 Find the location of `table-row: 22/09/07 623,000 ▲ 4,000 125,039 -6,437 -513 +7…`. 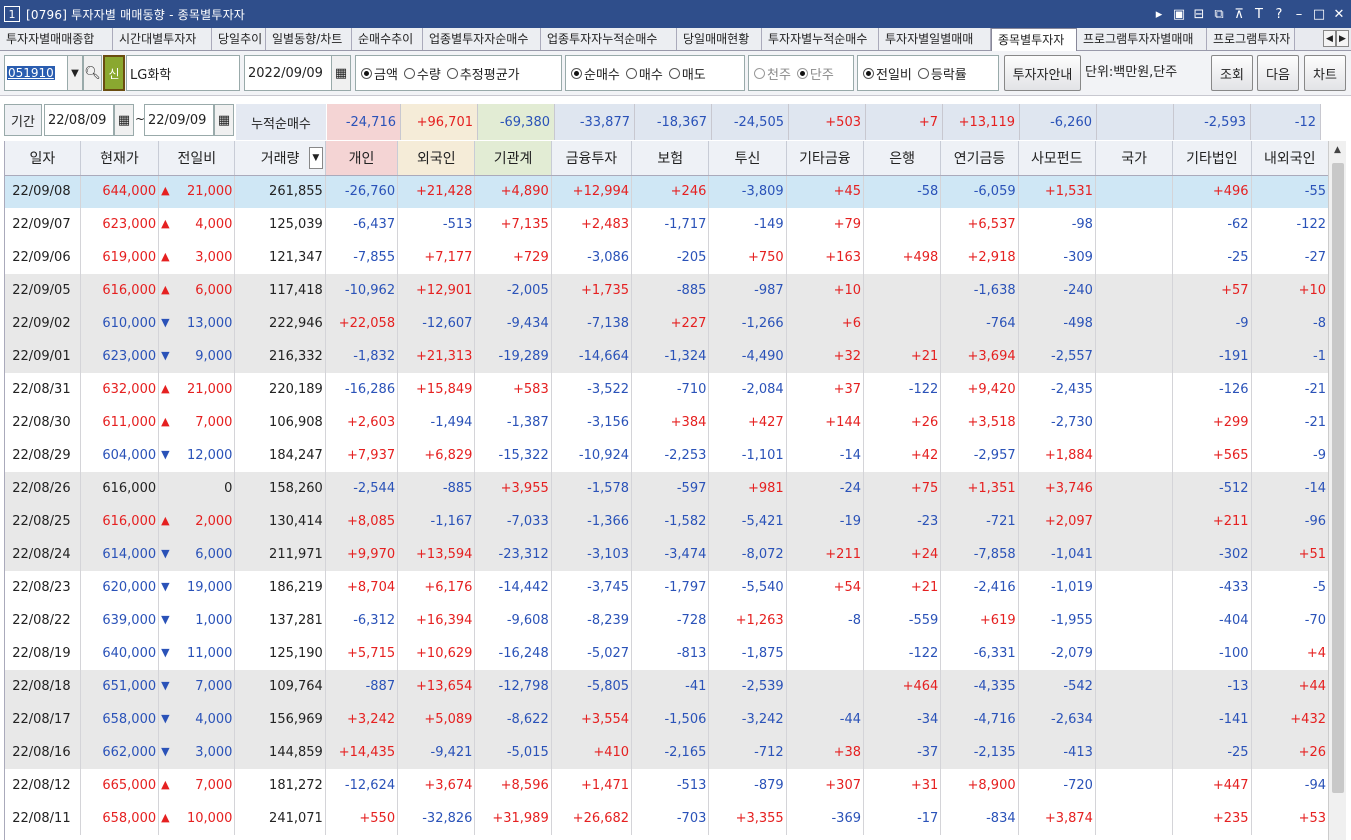

table-row: 22/09/07 623,000 ▲ 4,000 125,039 -6,437 -513 +7… is located at coordinates (666, 224).